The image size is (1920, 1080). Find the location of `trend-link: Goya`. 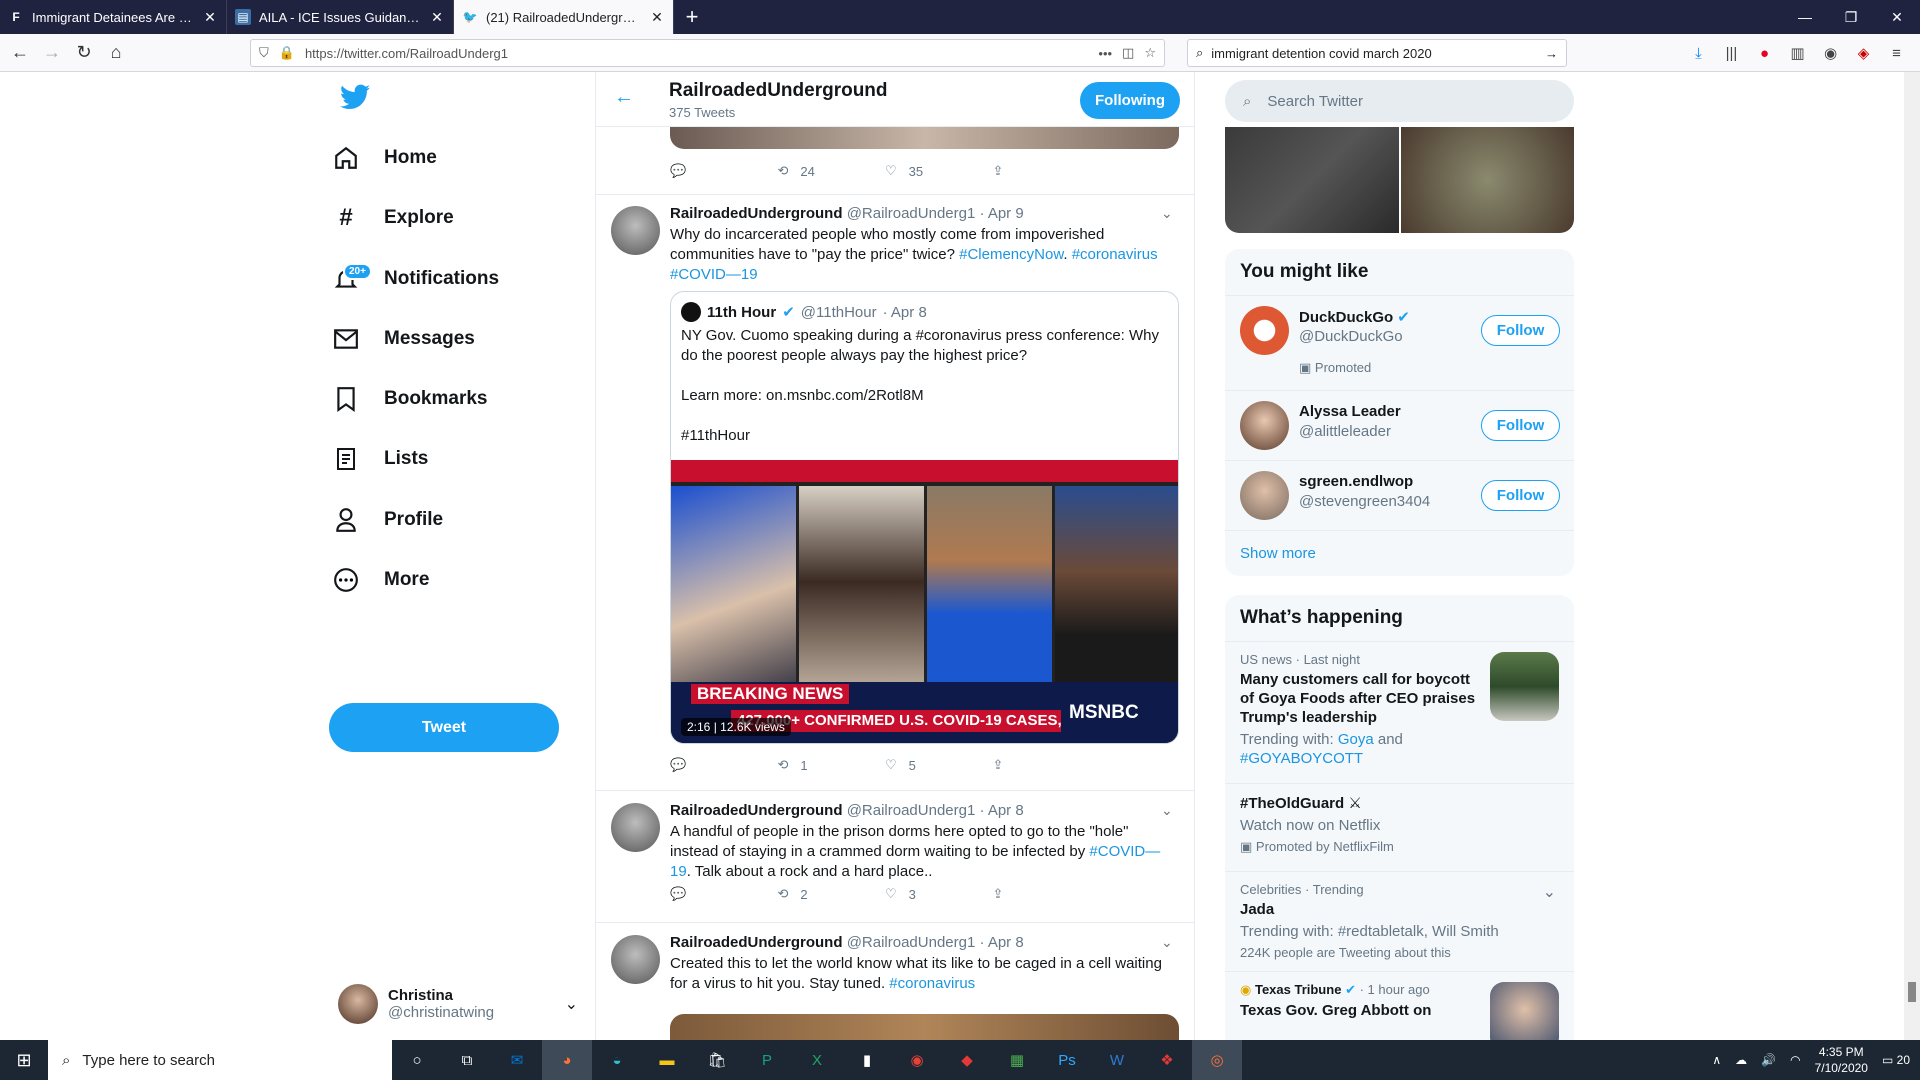

trend-link: Goya is located at coordinates (1356, 739).